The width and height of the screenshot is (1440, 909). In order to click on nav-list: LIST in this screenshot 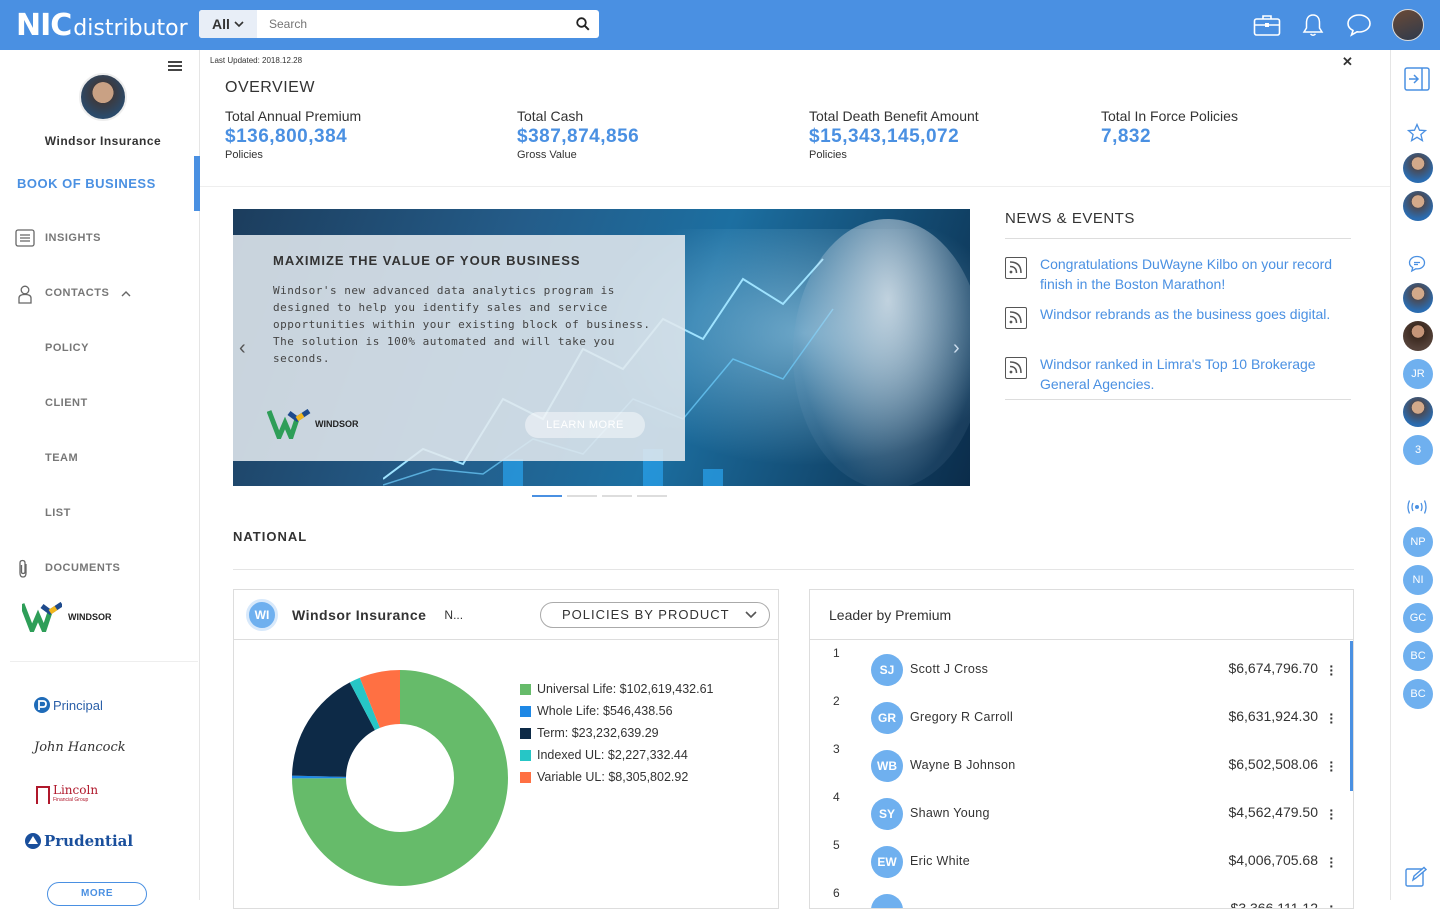, I will do `click(100, 513)`.